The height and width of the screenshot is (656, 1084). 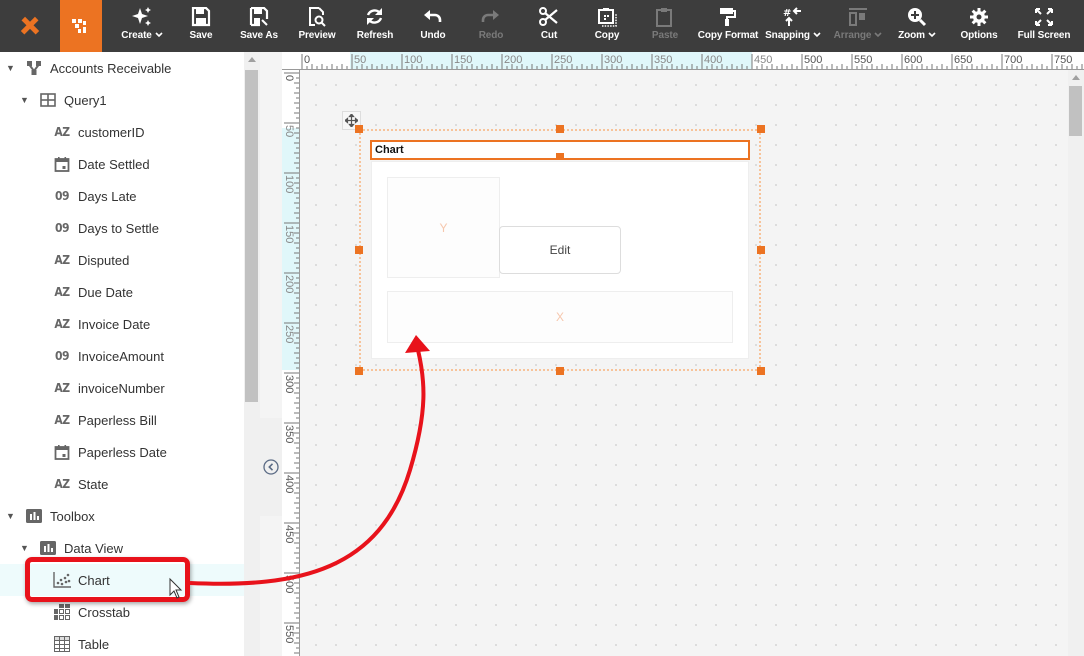 I want to click on tree-node-datasource: ▼ Accounts Receivable, so click(x=122, y=68).